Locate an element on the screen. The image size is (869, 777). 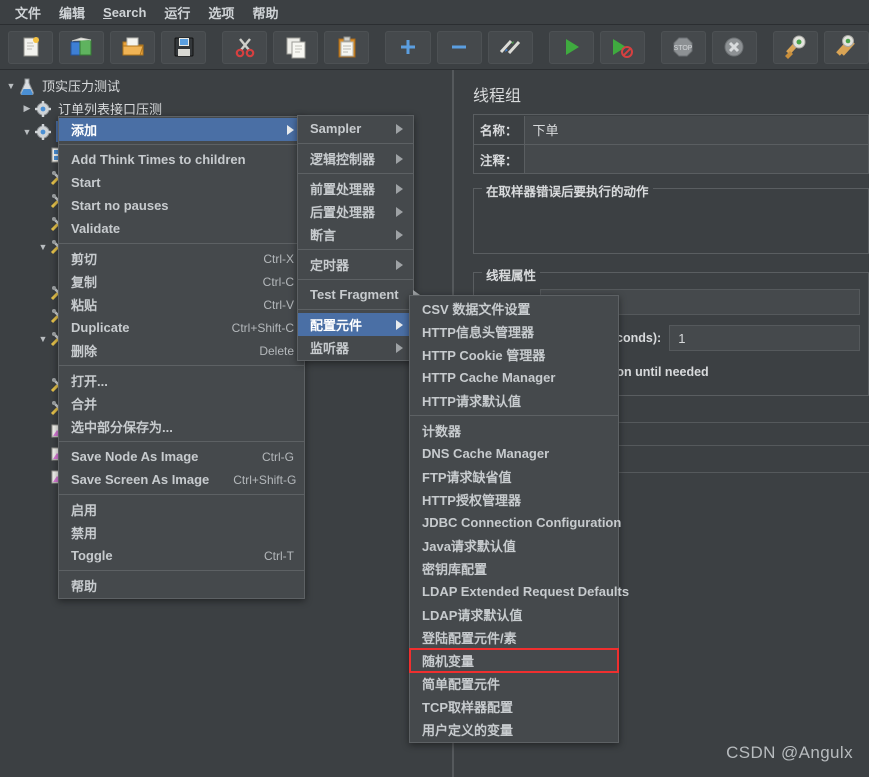
context-menu-item: Validate is located at coordinates (181, 228).